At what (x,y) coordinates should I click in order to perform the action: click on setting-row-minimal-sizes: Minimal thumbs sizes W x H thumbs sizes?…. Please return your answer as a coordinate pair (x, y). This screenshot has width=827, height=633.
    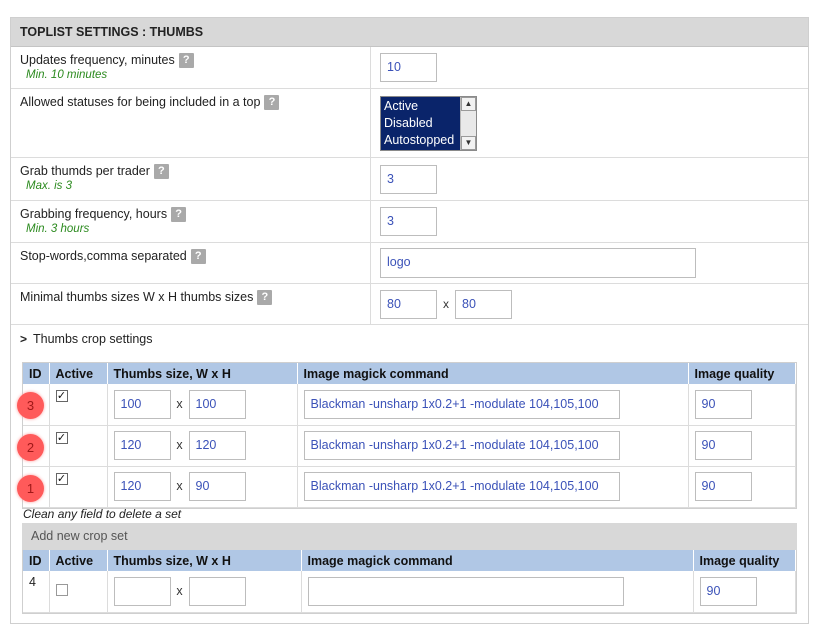
    Looking at the image, I should click on (409, 304).